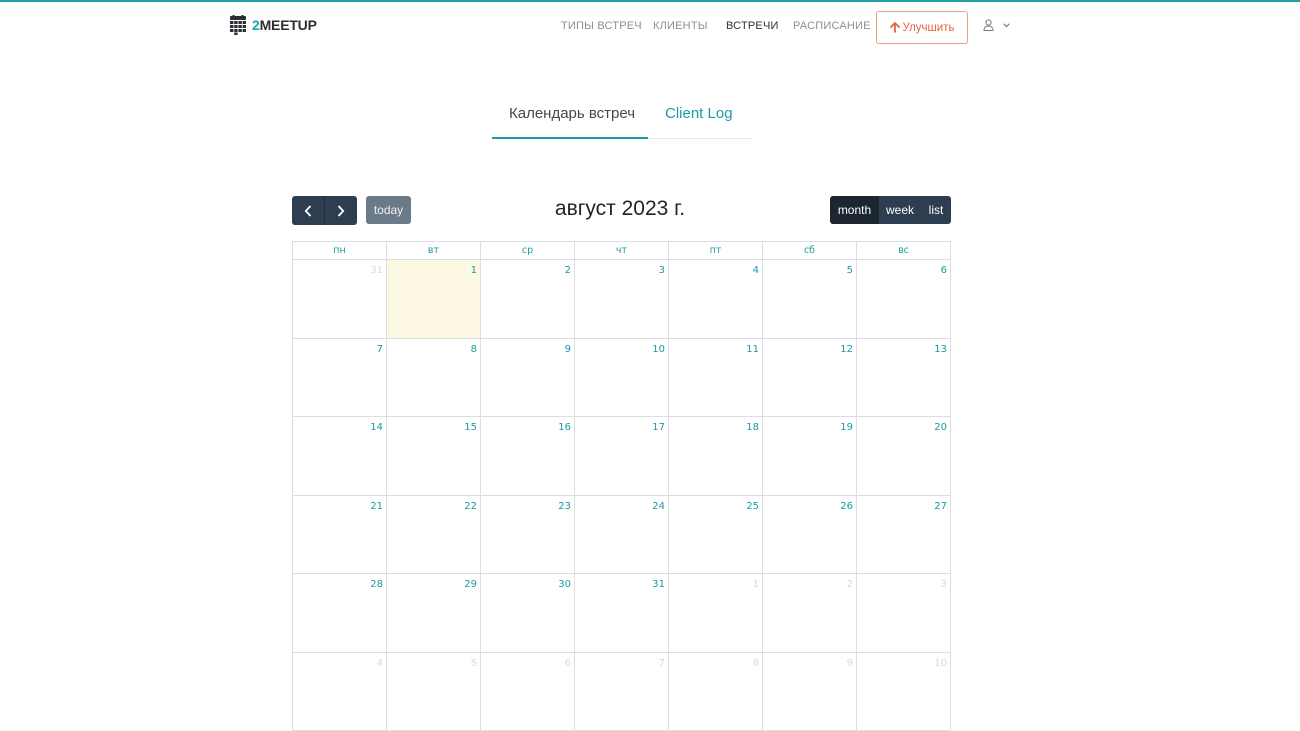 The image size is (1300, 731). What do you see at coordinates (809, 456) in the screenshot?
I see `calendar-day-cell: 19` at bounding box center [809, 456].